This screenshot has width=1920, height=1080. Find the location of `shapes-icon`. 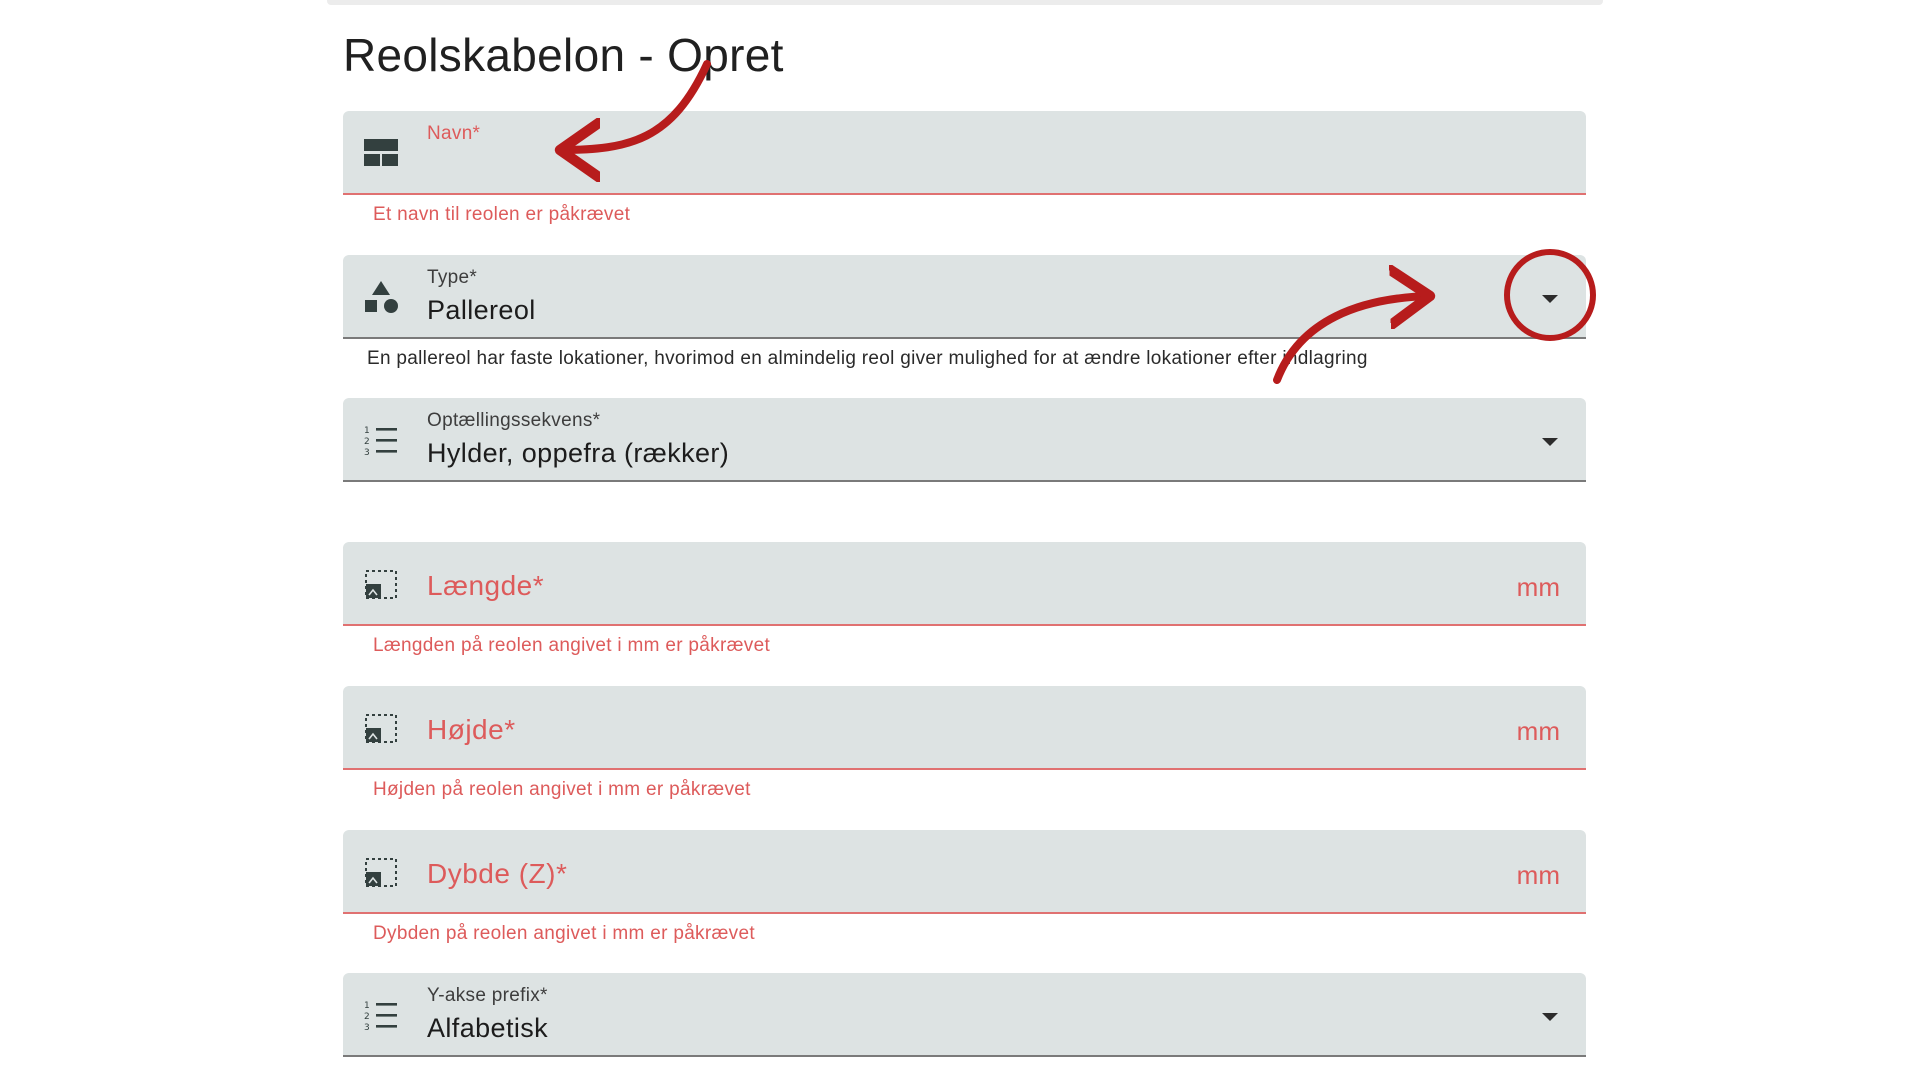

shapes-icon is located at coordinates (381, 297).